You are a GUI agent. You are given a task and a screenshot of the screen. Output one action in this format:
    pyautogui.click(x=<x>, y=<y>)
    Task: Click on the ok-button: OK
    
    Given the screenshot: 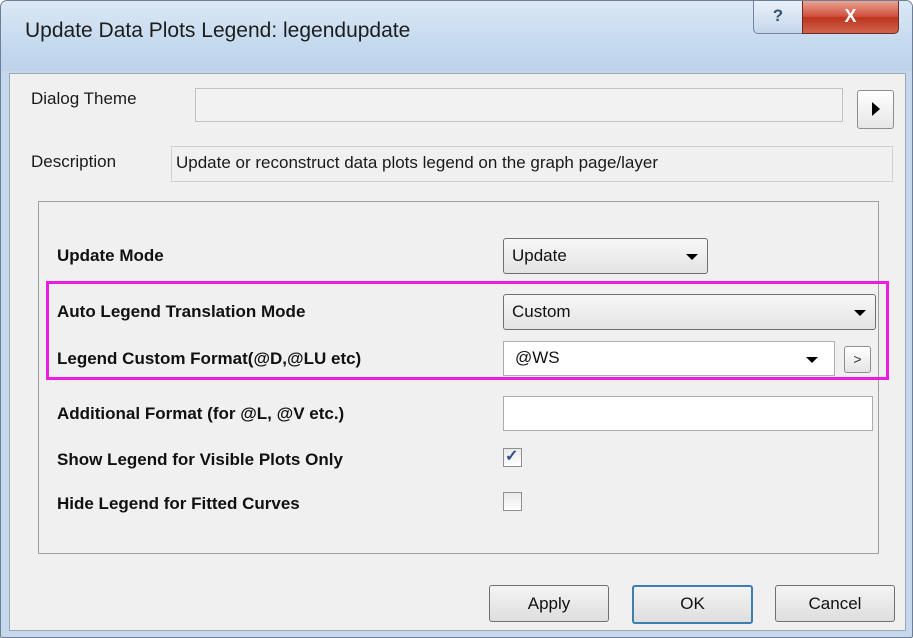 What is the action you would take?
    pyautogui.click(x=692, y=604)
    